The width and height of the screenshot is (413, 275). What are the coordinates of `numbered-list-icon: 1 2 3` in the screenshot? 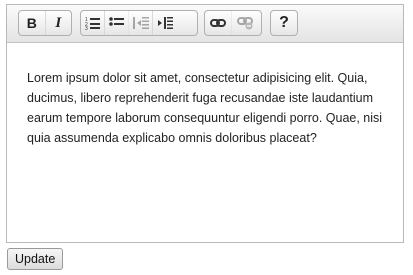 It's located at (92, 23).